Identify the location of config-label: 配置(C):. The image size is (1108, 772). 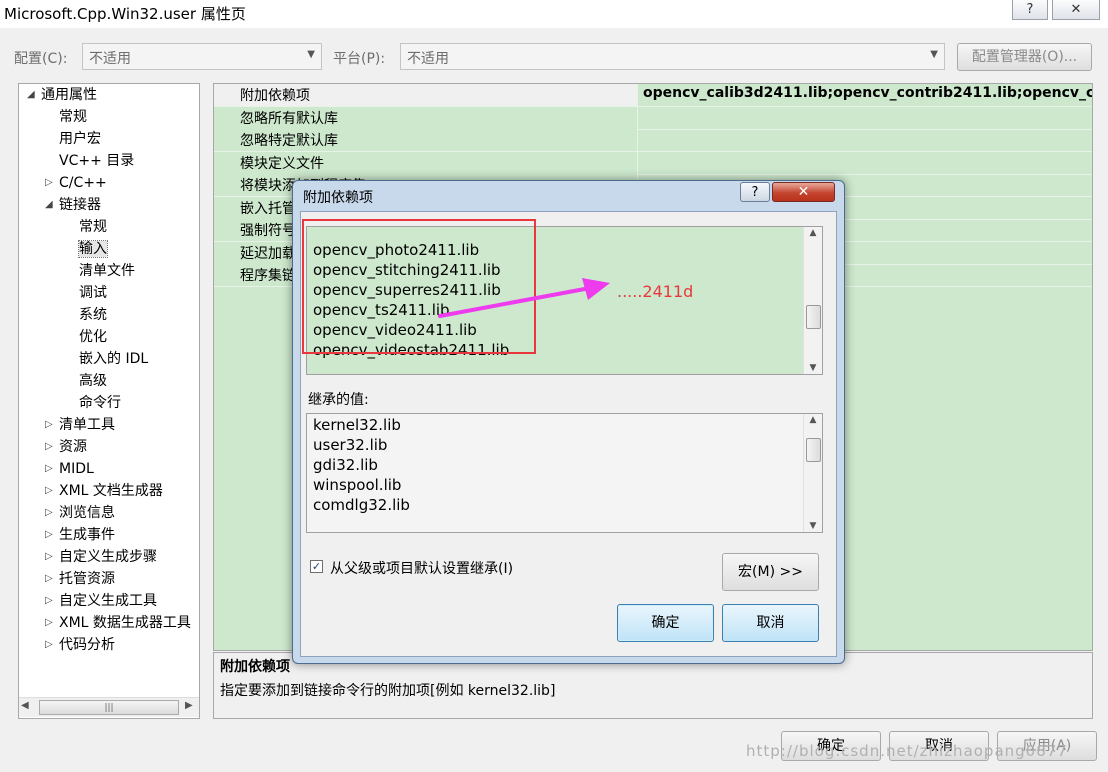
(41, 59).